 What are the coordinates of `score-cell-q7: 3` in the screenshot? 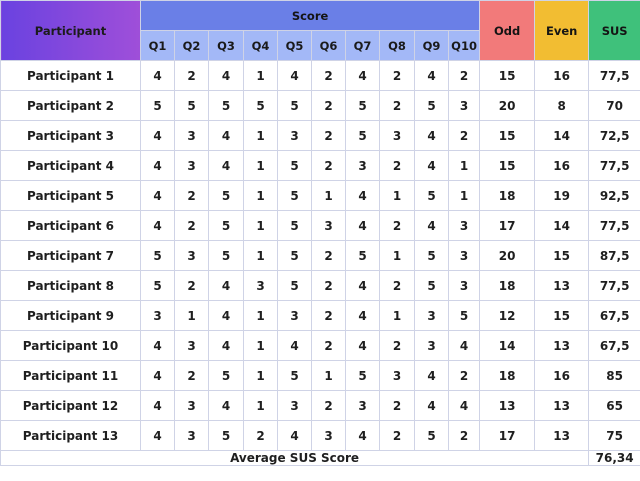 It's located at (362, 405).